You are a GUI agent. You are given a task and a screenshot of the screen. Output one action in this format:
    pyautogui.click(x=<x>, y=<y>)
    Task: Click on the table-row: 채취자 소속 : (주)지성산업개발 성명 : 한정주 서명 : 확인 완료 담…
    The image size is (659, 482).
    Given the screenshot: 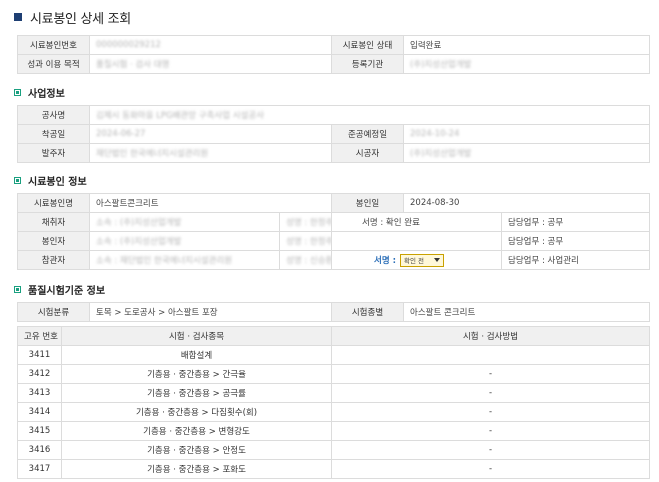 What is the action you would take?
    pyautogui.click(x=333, y=222)
    